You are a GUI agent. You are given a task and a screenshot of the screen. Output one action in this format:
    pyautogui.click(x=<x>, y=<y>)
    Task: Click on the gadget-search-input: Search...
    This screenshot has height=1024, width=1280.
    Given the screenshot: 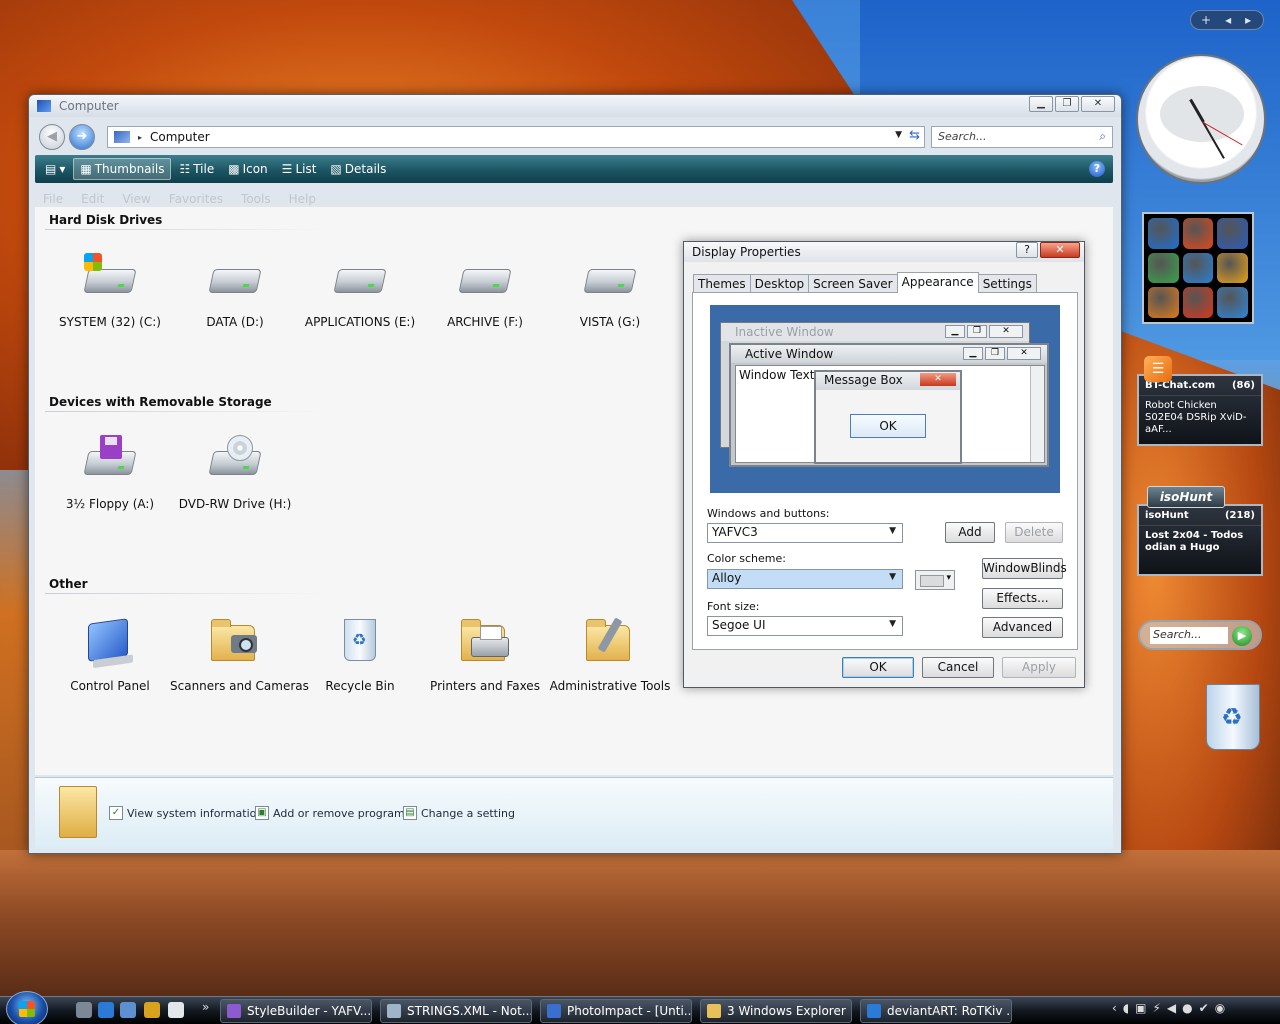 What is the action you would take?
    pyautogui.click(x=1189, y=635)
    